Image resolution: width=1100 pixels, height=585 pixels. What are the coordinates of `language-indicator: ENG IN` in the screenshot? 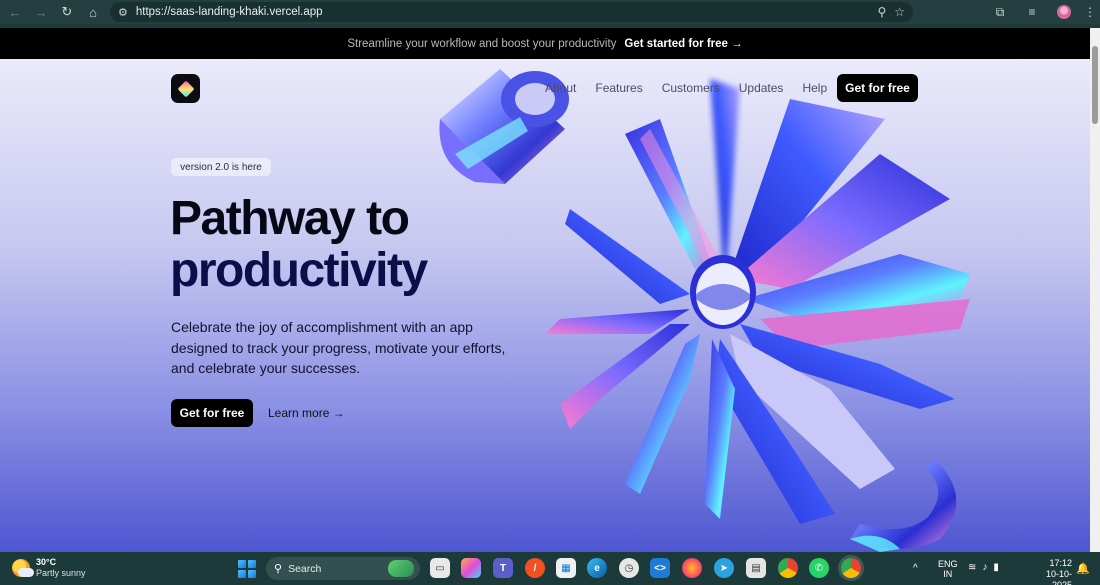 It's located at (948, 569).